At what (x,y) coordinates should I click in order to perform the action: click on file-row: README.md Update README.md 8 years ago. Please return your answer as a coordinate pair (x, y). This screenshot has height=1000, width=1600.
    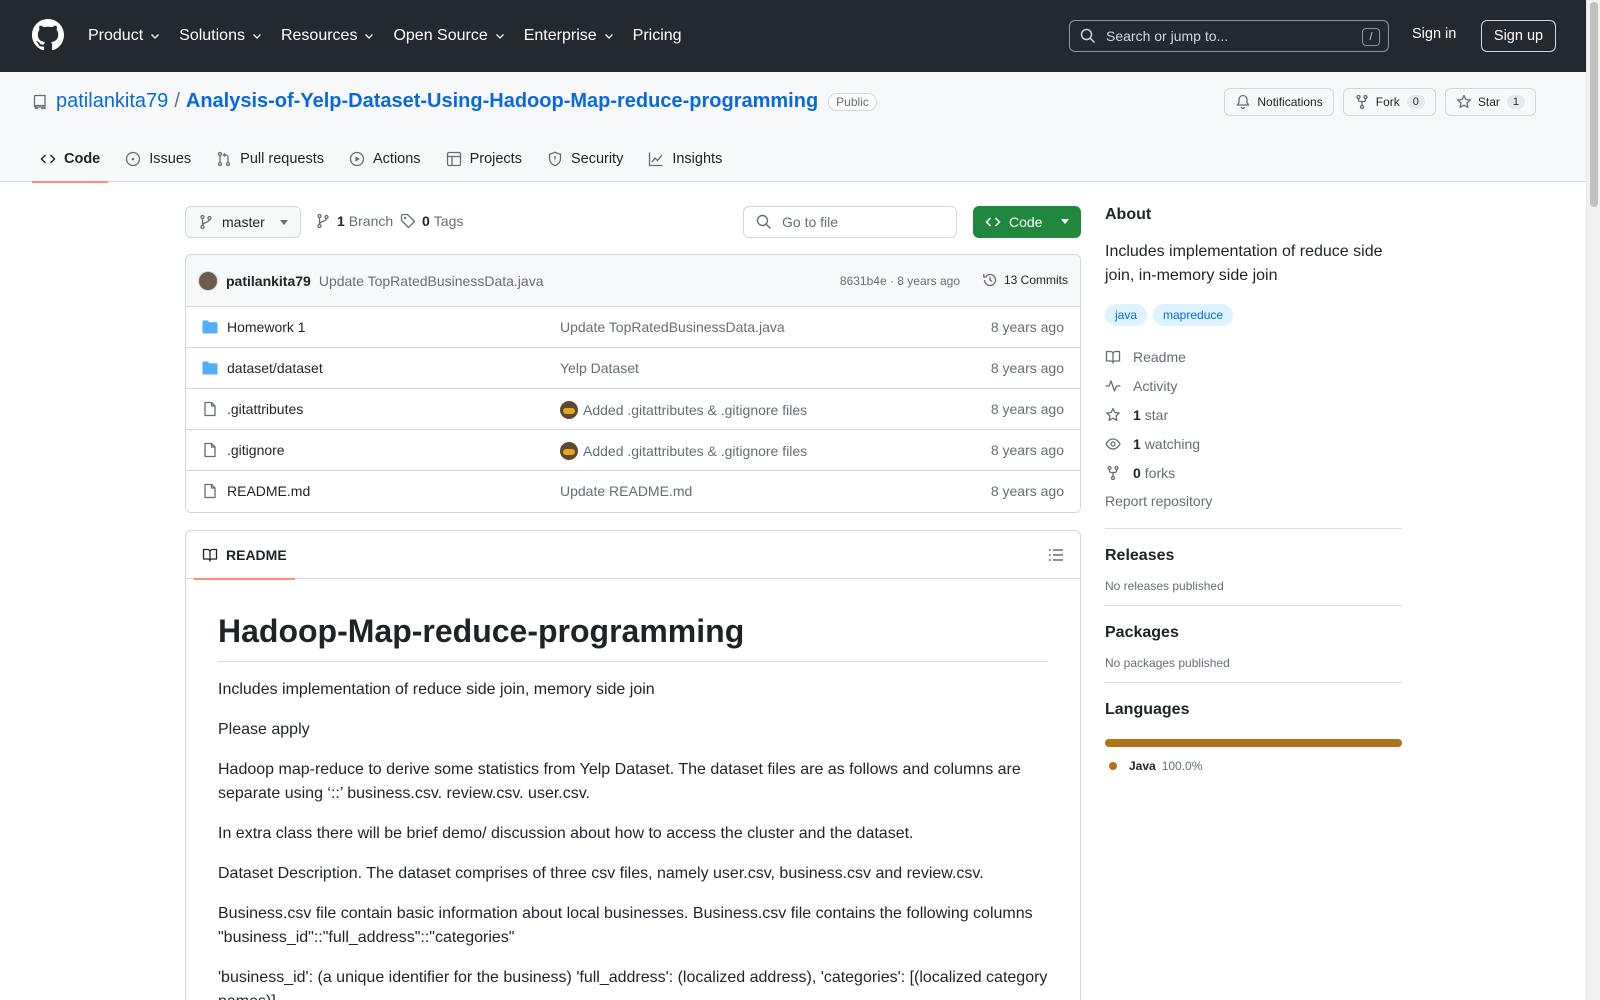
    Looking at the image, I should click on (633, 491).